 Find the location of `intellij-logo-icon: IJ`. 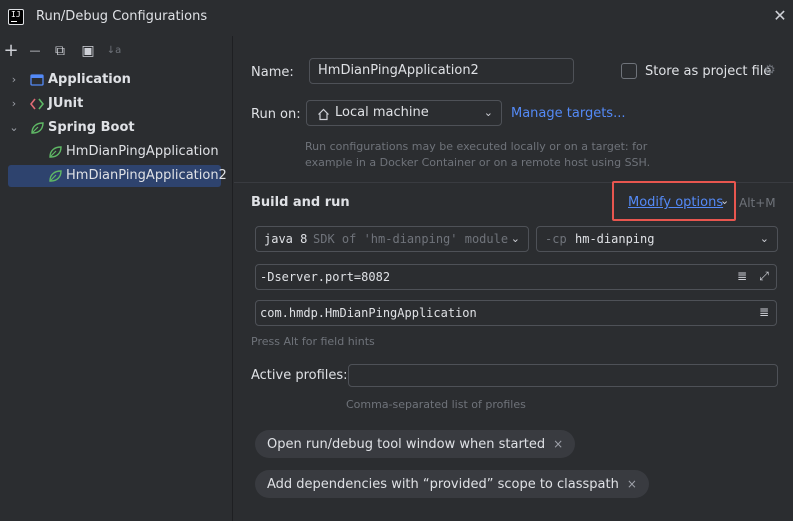

intellij-logo-icon: IJ is located at coordinates (16, 17).